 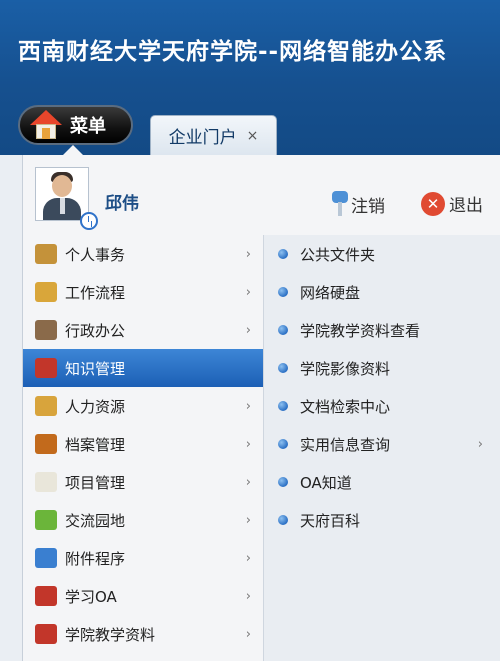 I want to click on submenu-item: 网络硬盘, so click(x=382, y=292).